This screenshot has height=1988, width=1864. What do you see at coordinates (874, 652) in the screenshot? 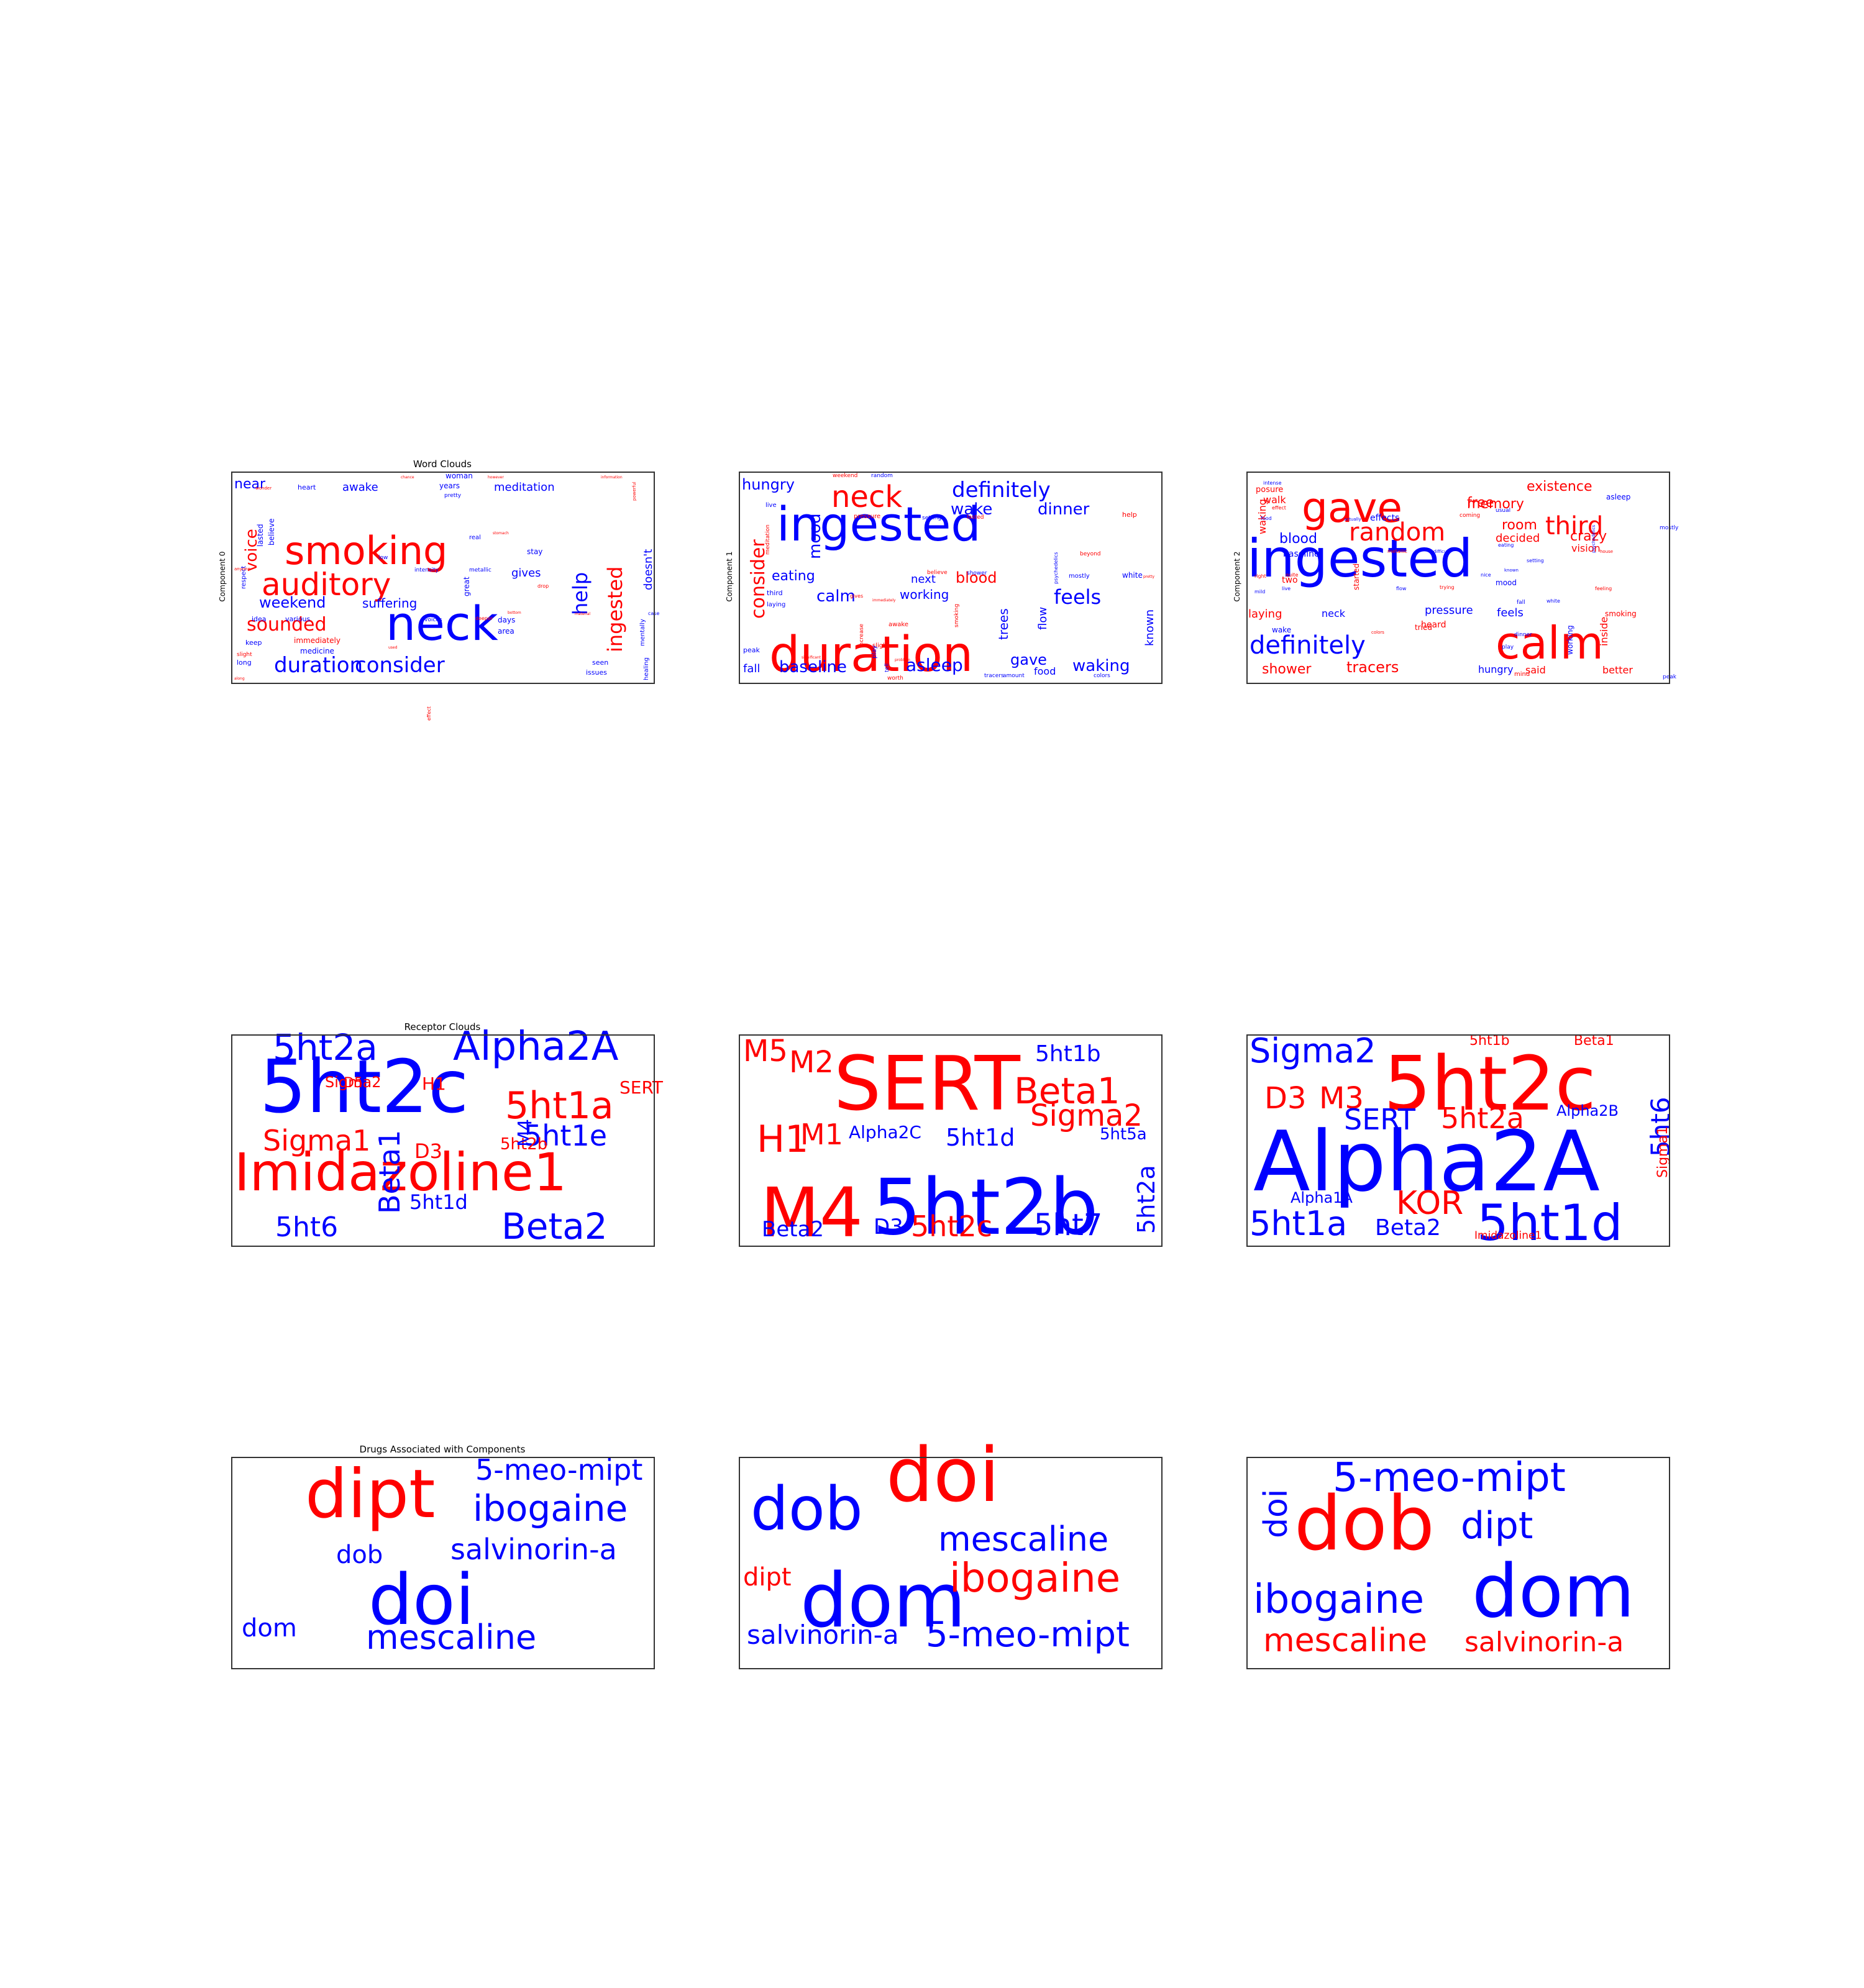
I see `cloud-word: play` at bounding box center [874, 652].